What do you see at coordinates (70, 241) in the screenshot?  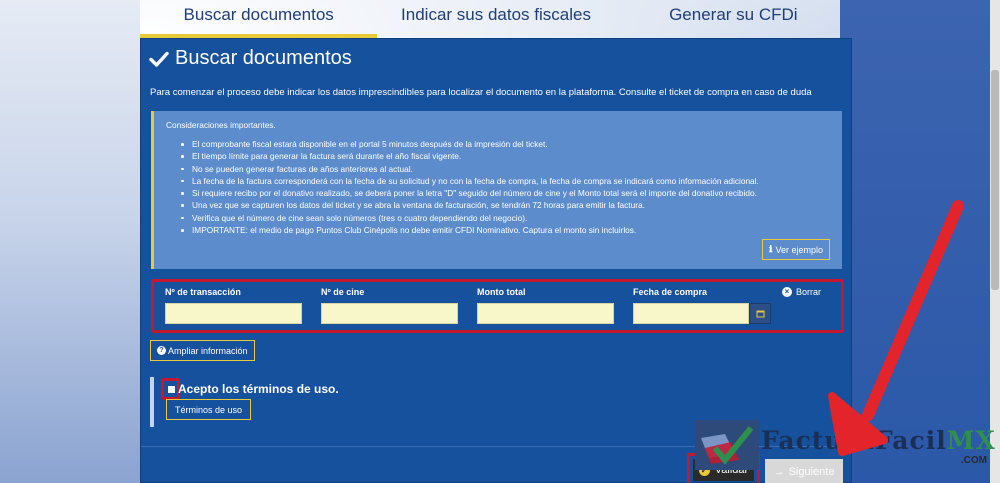 I see `left-background` at bounding box center [70, 241].